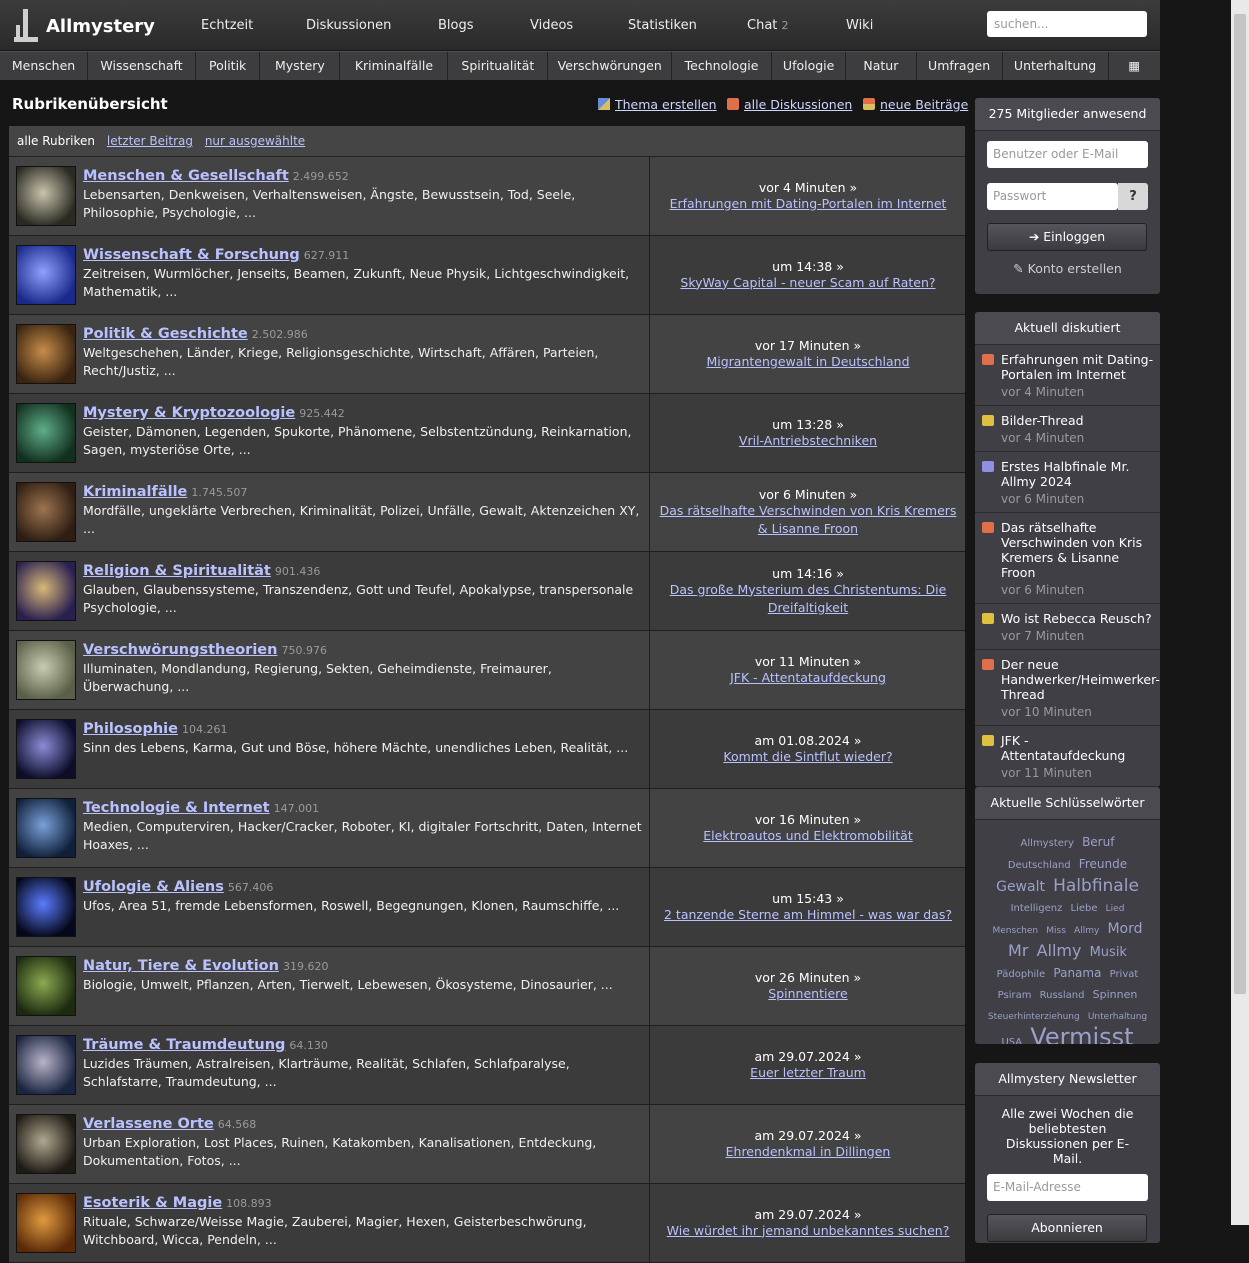  I want to click on last-post-thread: Elektroautos und Elektromobilität, so click(807, 836).